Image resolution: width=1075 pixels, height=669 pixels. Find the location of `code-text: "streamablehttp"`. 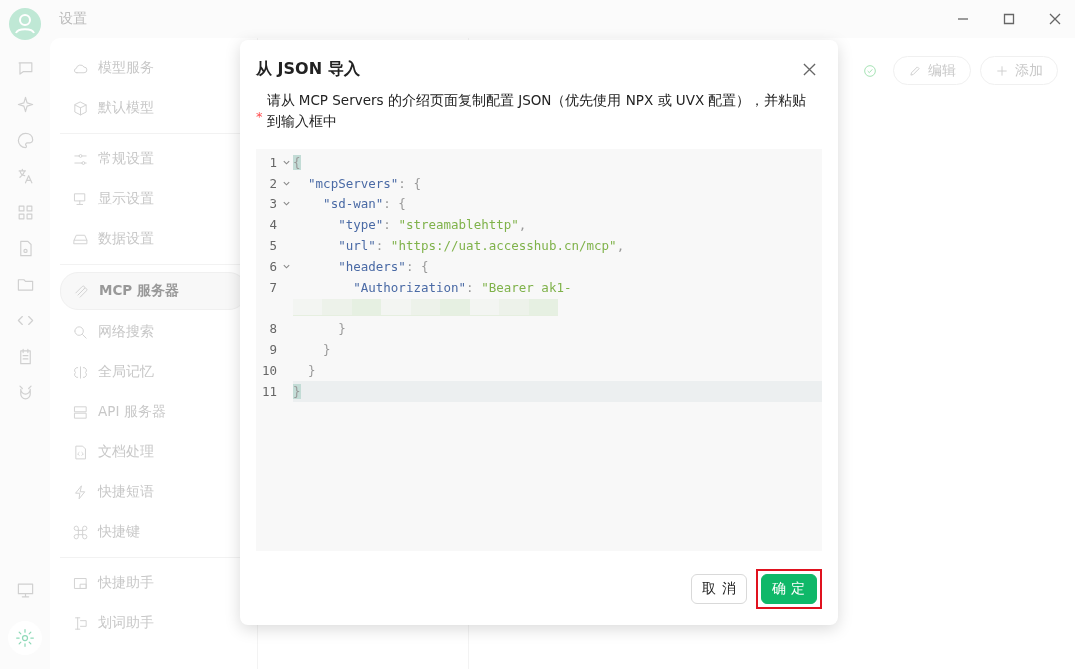

code-text: "streamablehttp" is located at coordinates (458, 225).